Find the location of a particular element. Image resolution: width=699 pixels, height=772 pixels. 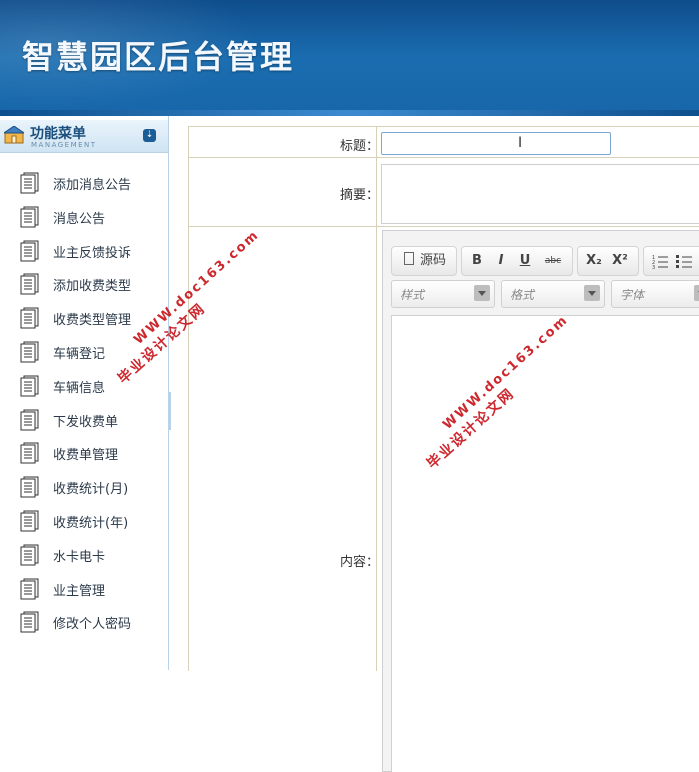

underline-button: U is located at coordinates (525, 261).